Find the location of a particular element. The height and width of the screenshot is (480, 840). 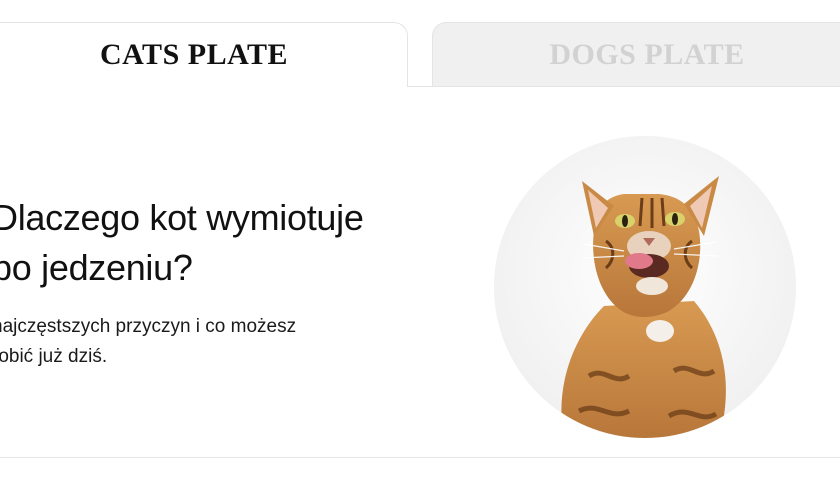

tab-dogs-plate: DOGS PLATE is located at coordinates (636, 54).